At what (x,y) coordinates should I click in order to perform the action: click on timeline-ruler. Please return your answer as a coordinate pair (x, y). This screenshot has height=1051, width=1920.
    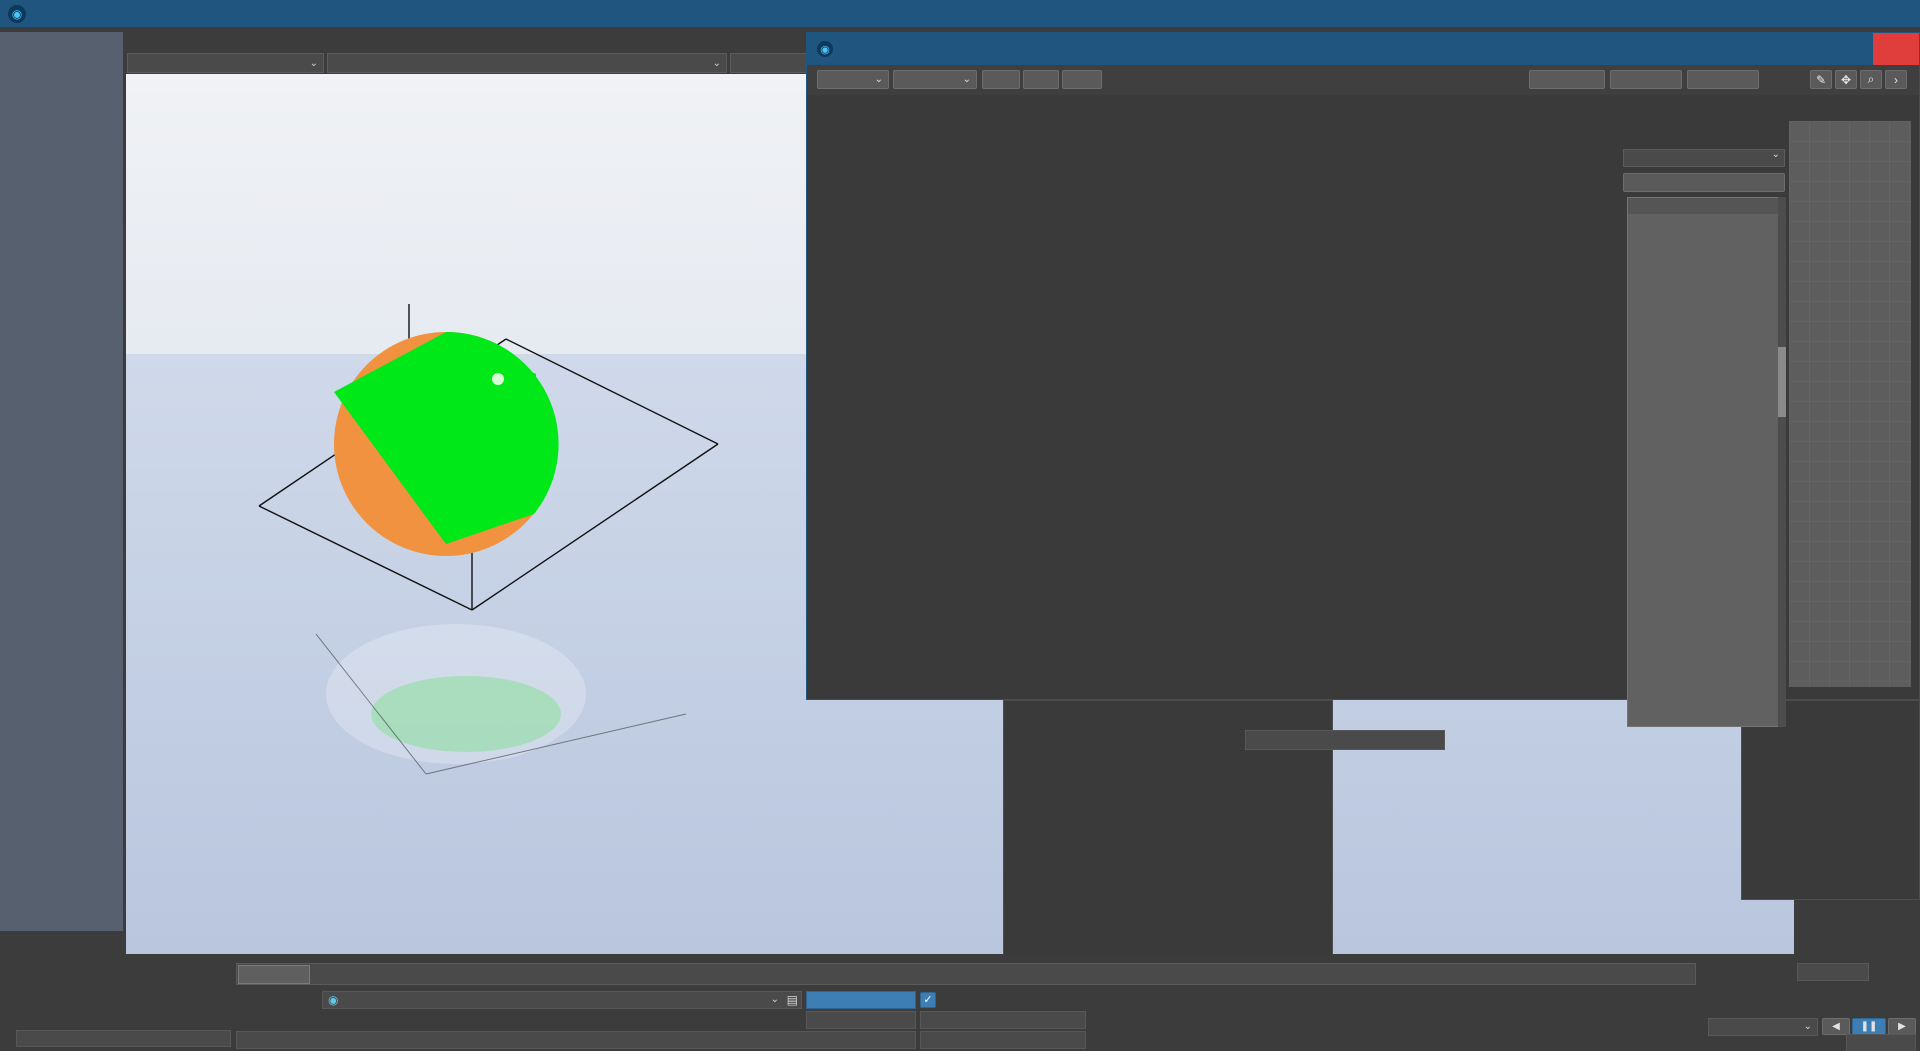
    Looking at the image, I should click on (966, 974).